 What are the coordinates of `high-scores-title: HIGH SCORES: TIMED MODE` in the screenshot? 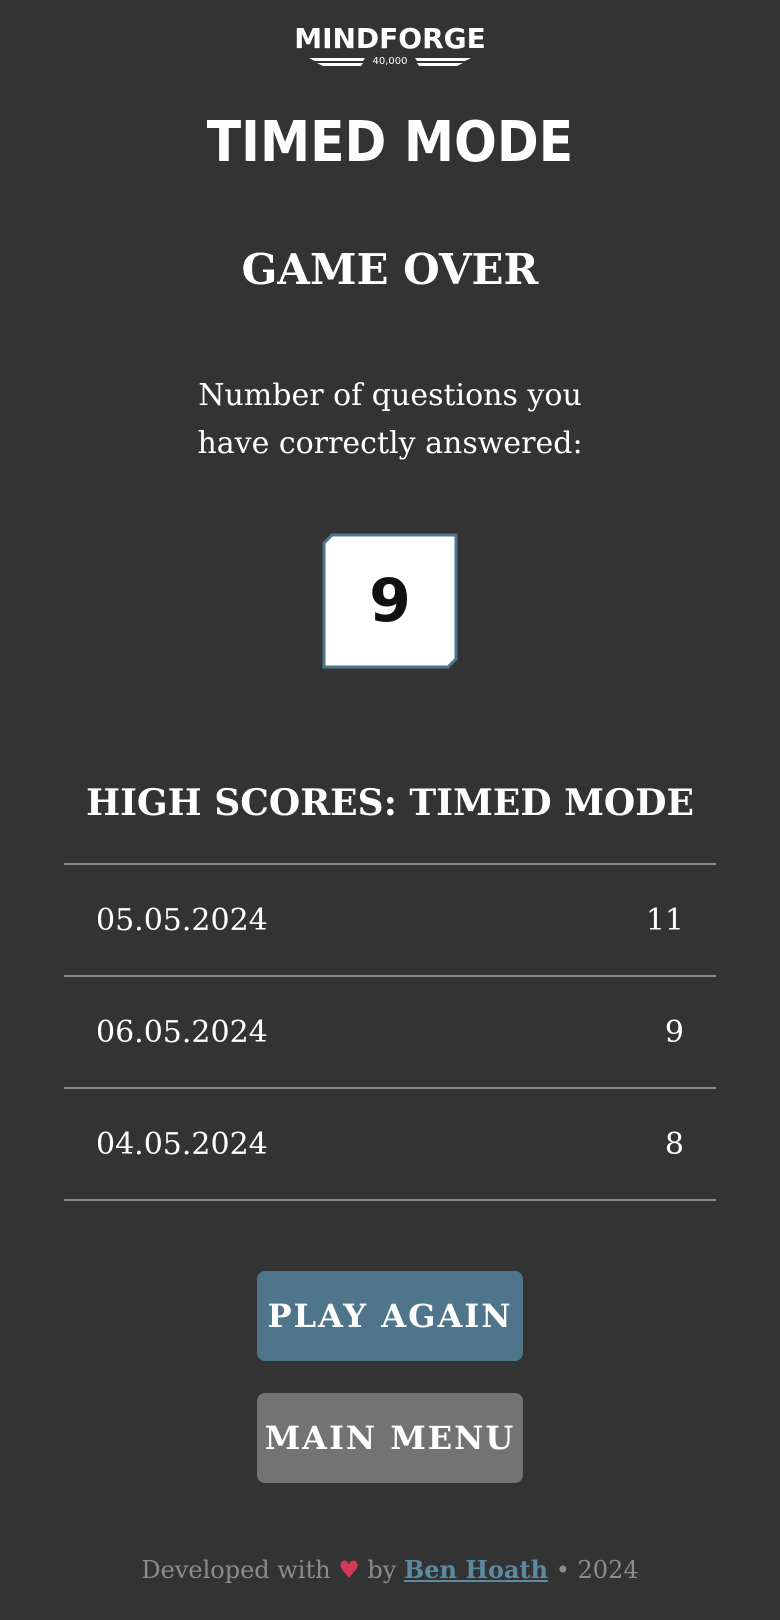 It's located at (390, 803).